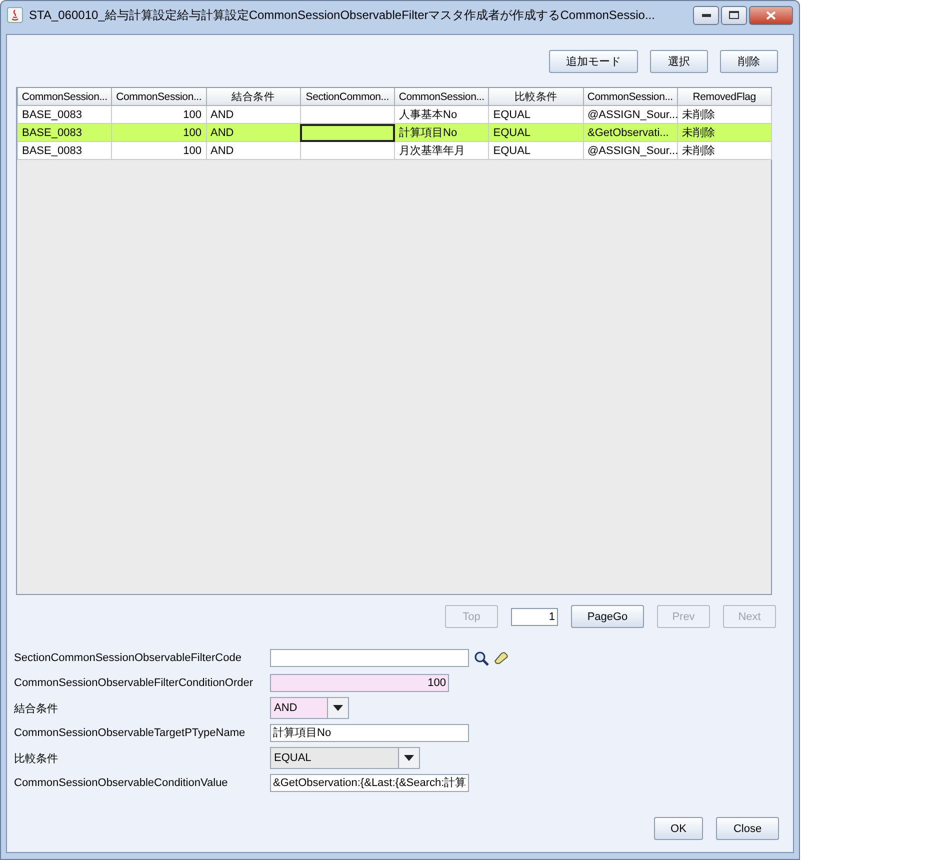  What do you see at coordinates (253, 97) in the screenshot?
I see `column-header: 結合条件` at bounding box center [253, 97].